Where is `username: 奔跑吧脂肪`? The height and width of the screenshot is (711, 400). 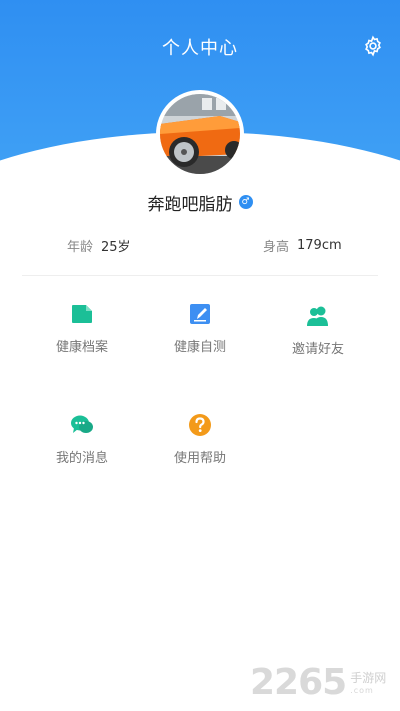
username: 奔跑吧脂肪 is located at coordinates (190, 204).